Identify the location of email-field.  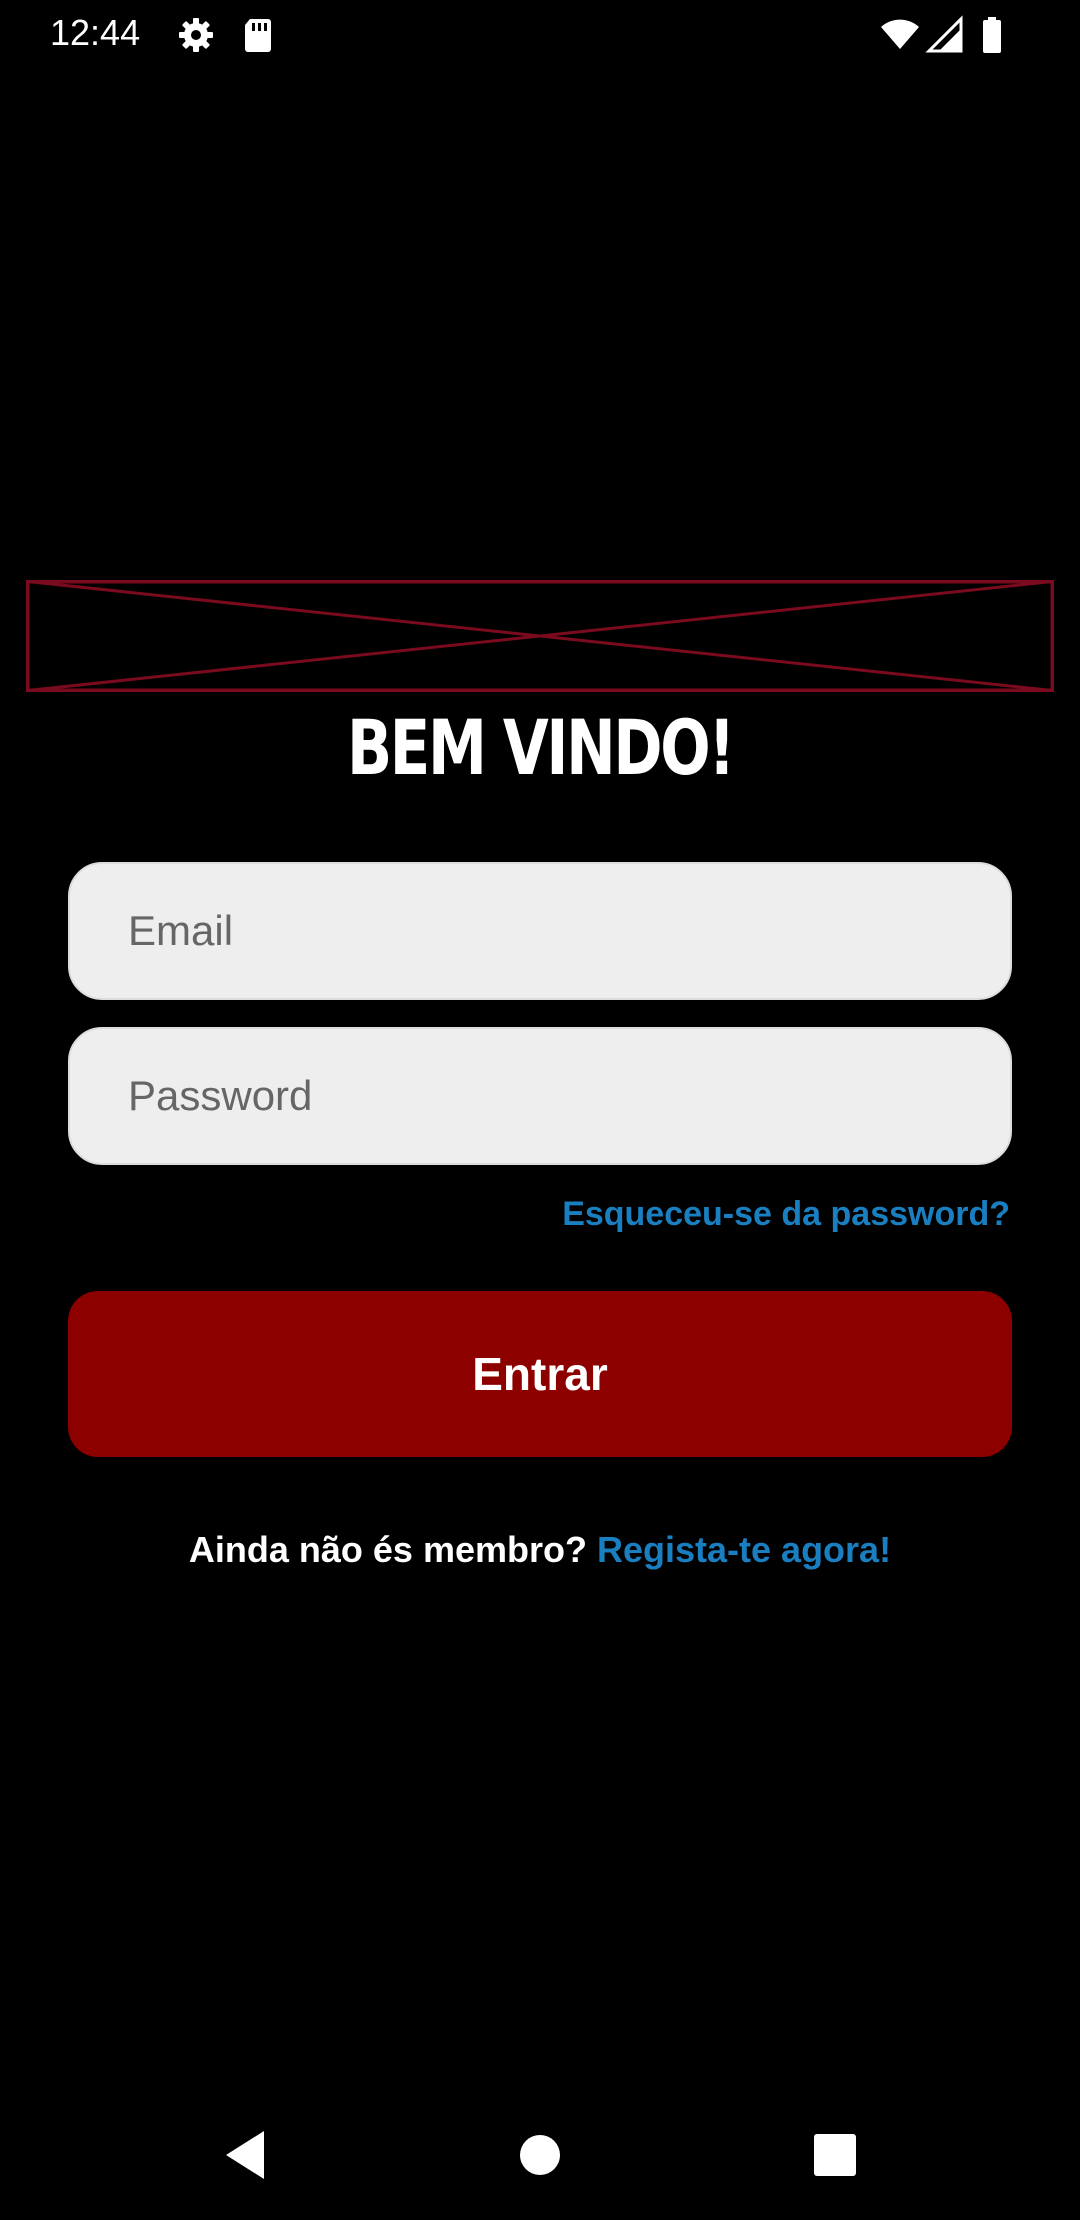
(540, 931).